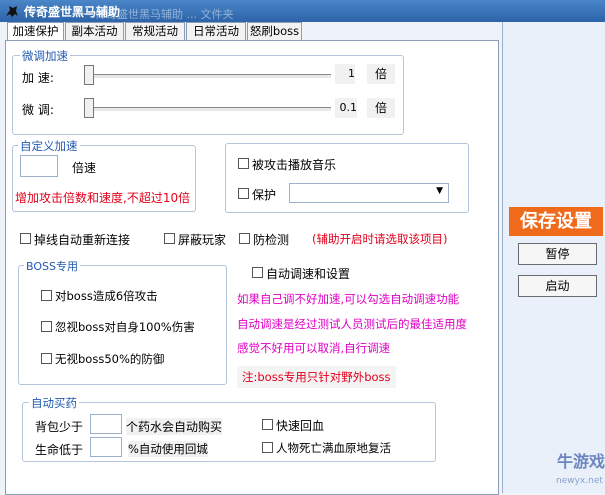 Image resolution: width=605 pixels, height=495 pixels. I want to click on quick-heal-checkbox, so click(267, 424).